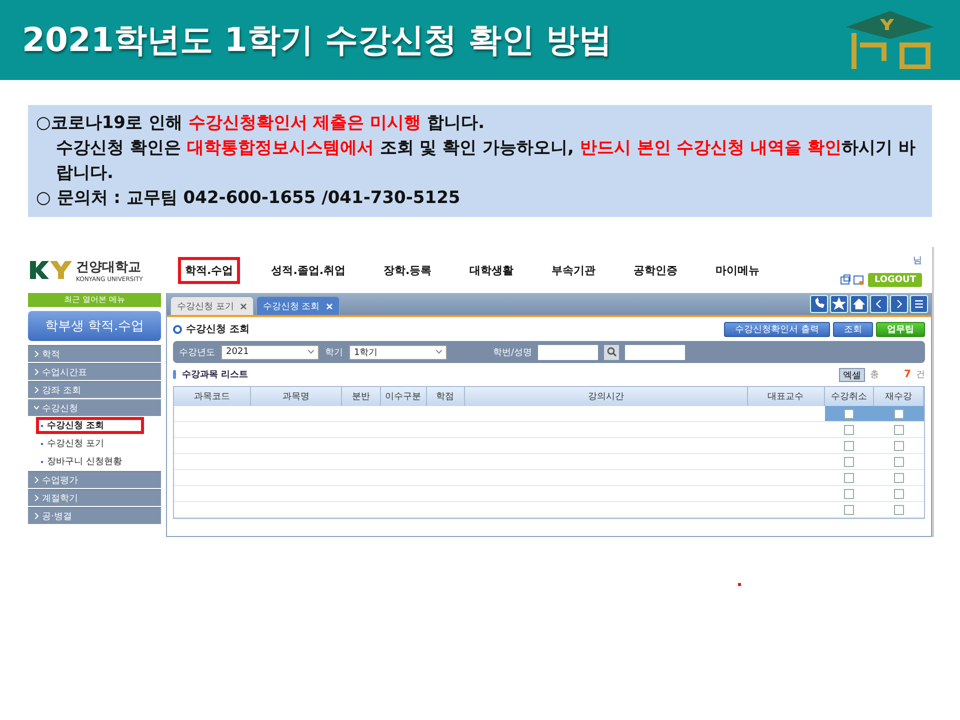  Describe the element at coordinates (212, 305) in the screenshot. I see `tab: 수강신청 포기` at that location.